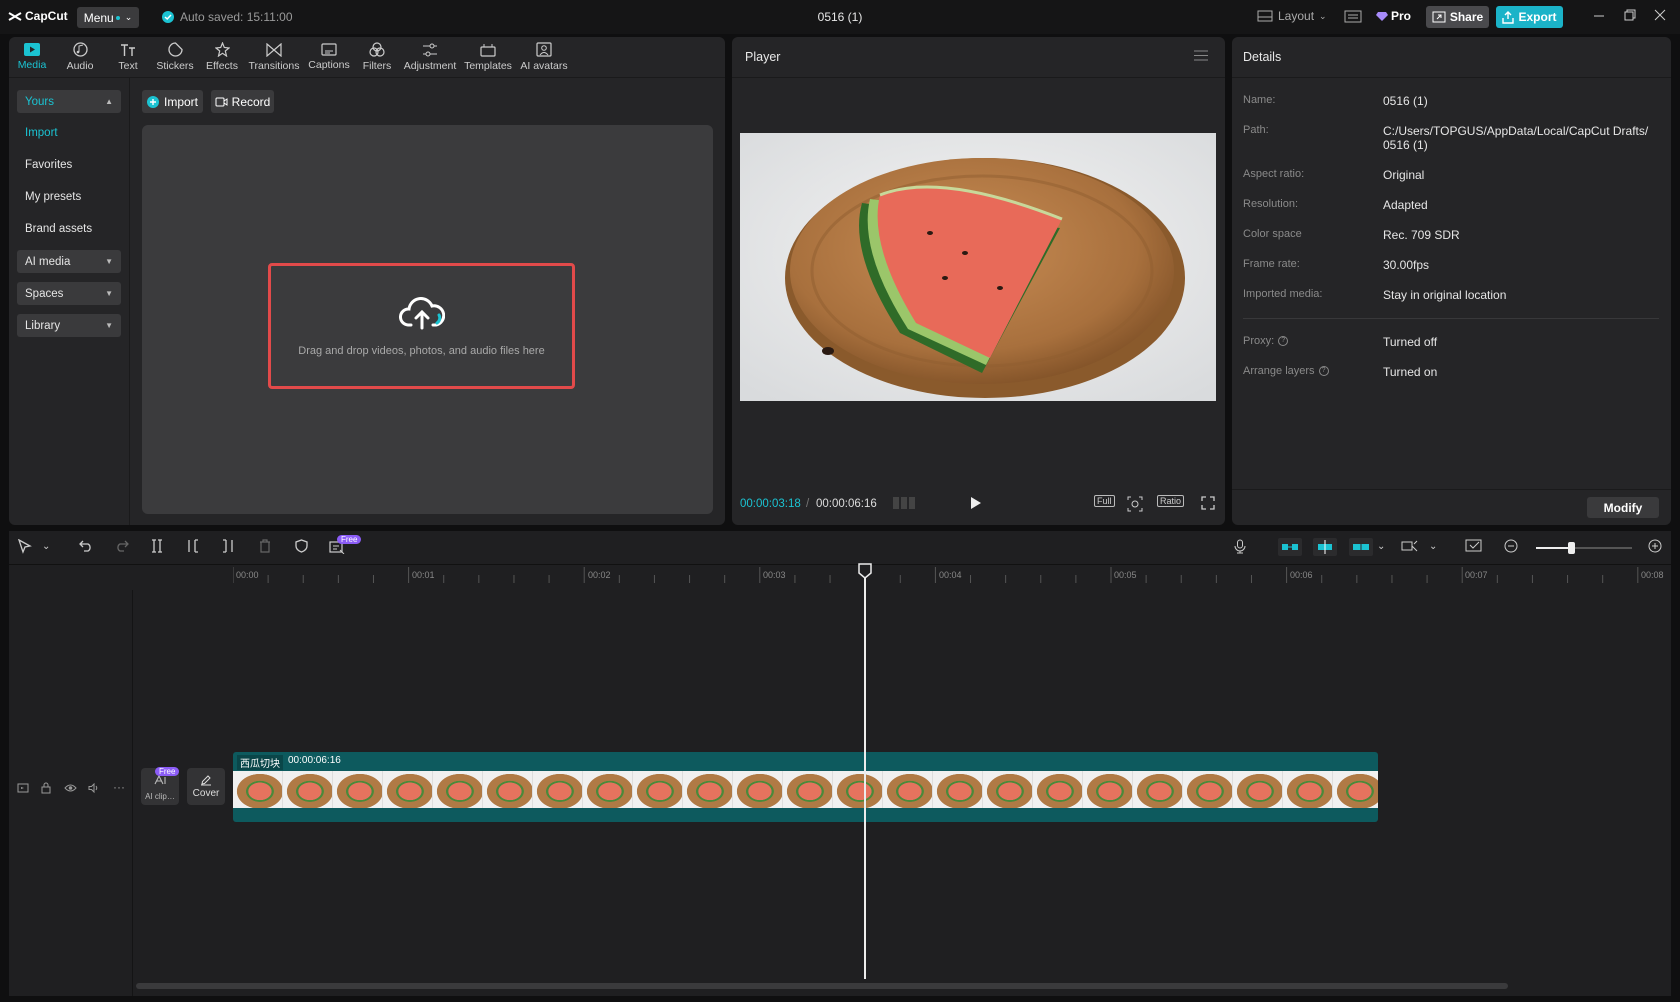 The image size is (1680, 1002). I want to click on linkage-icon, so click(1361, 547).